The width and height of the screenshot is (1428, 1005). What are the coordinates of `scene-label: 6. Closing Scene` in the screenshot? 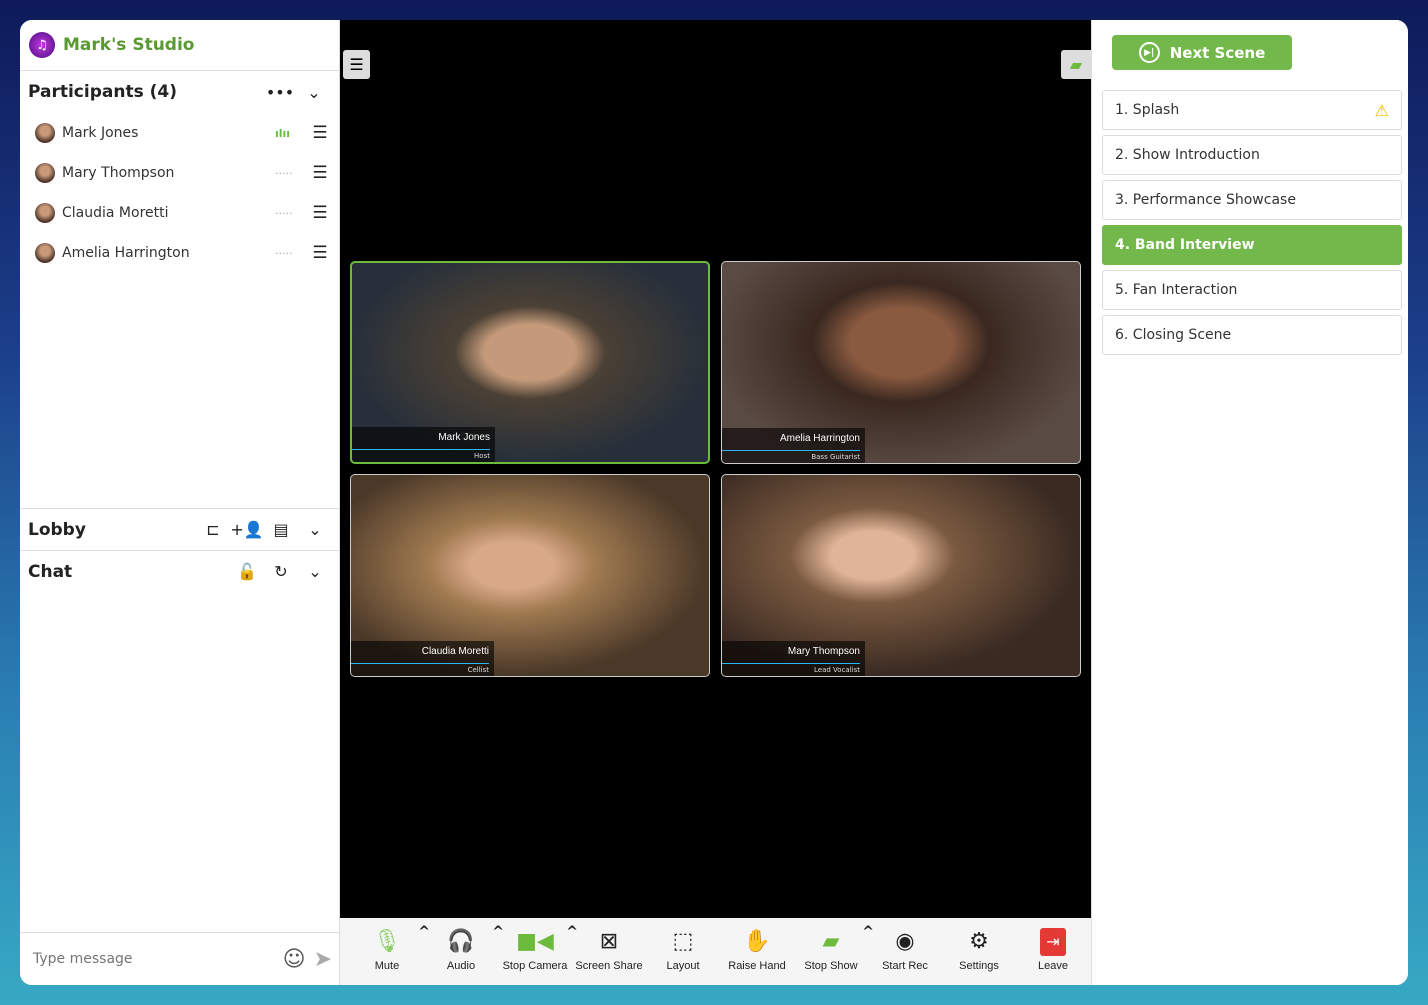 It's located at (1173, 335).